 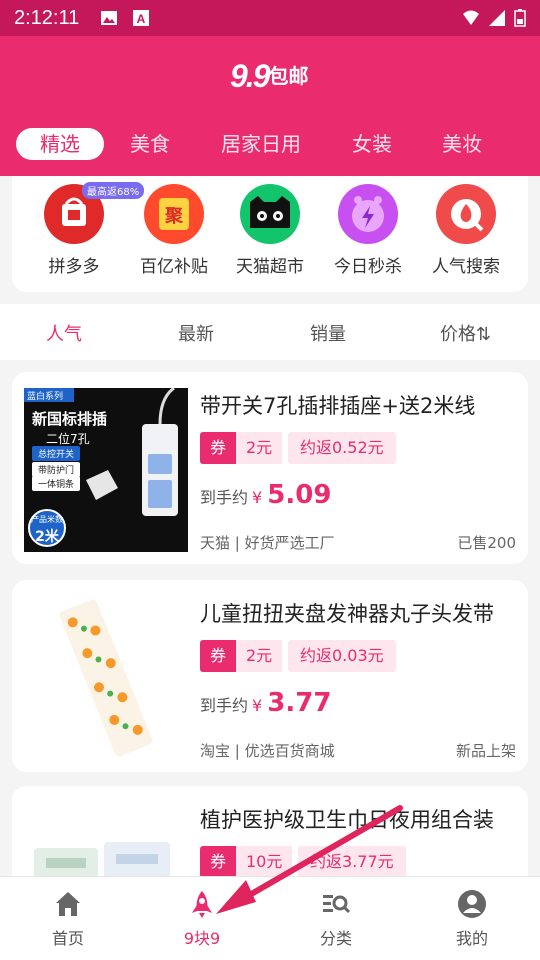 What do you see at coordinates (368, 214) in the screenshot?
I see `flash-sale-icon` at bounding box center [368, 214].